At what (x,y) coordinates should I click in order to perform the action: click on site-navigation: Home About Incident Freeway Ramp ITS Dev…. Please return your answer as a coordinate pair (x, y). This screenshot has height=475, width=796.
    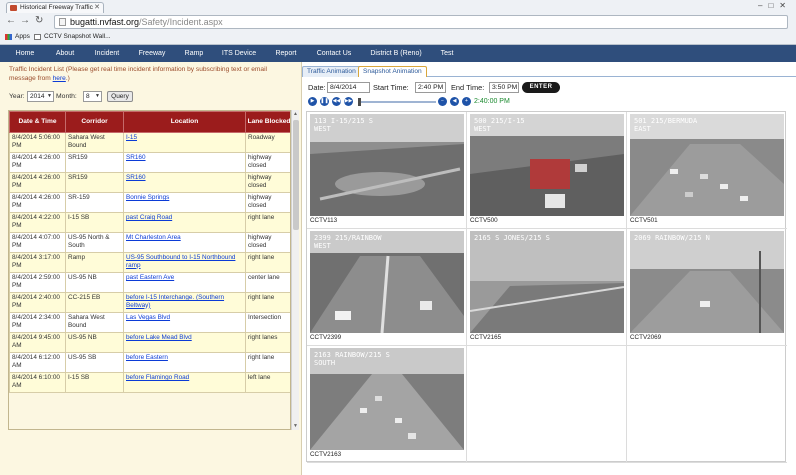
    Looking at the image, I should click on (398, 53).